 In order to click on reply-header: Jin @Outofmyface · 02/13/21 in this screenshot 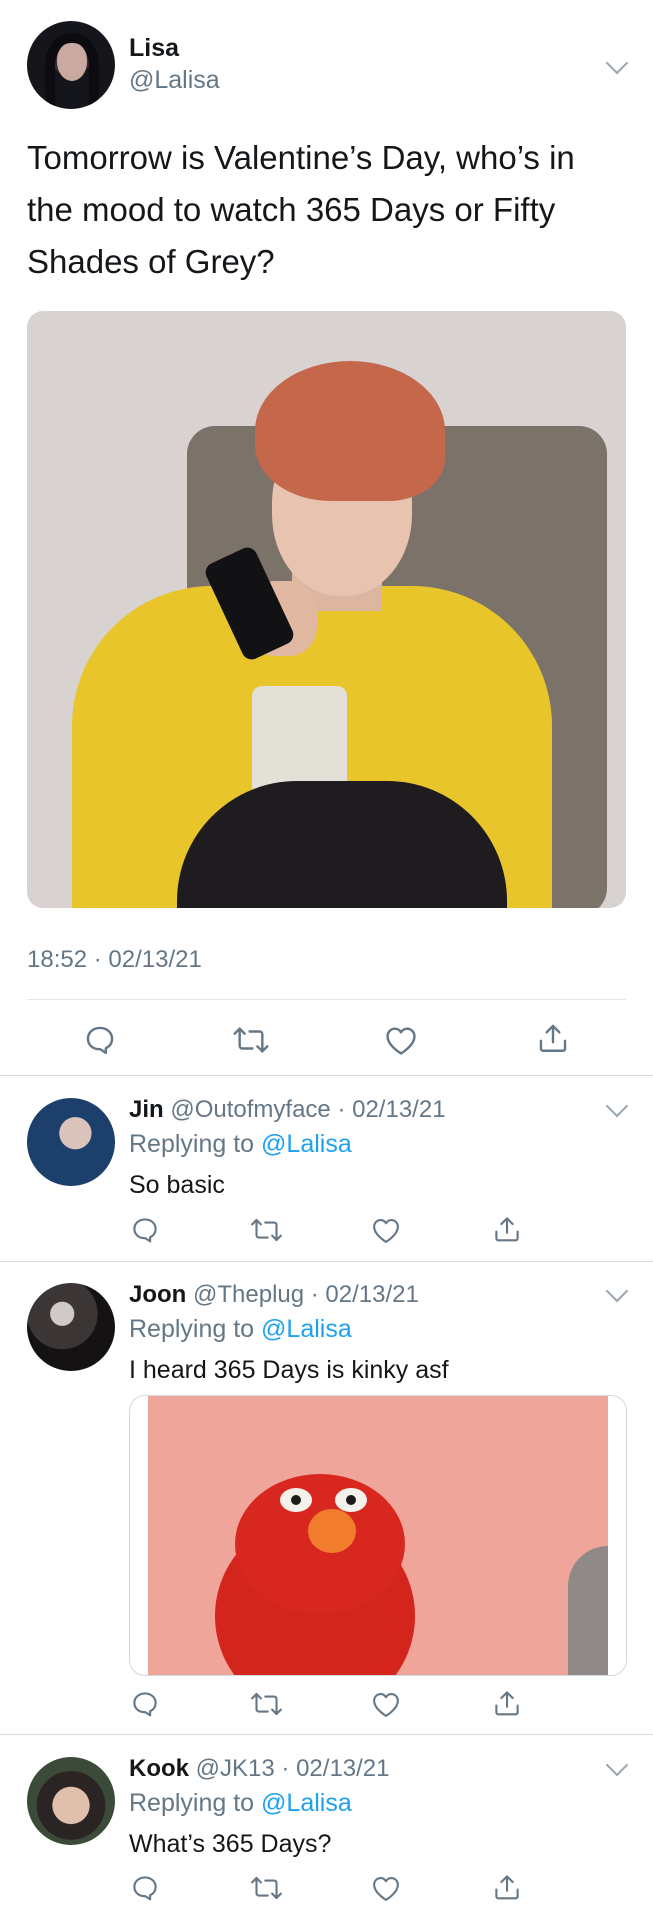, I will do `click(287, 1110)`.